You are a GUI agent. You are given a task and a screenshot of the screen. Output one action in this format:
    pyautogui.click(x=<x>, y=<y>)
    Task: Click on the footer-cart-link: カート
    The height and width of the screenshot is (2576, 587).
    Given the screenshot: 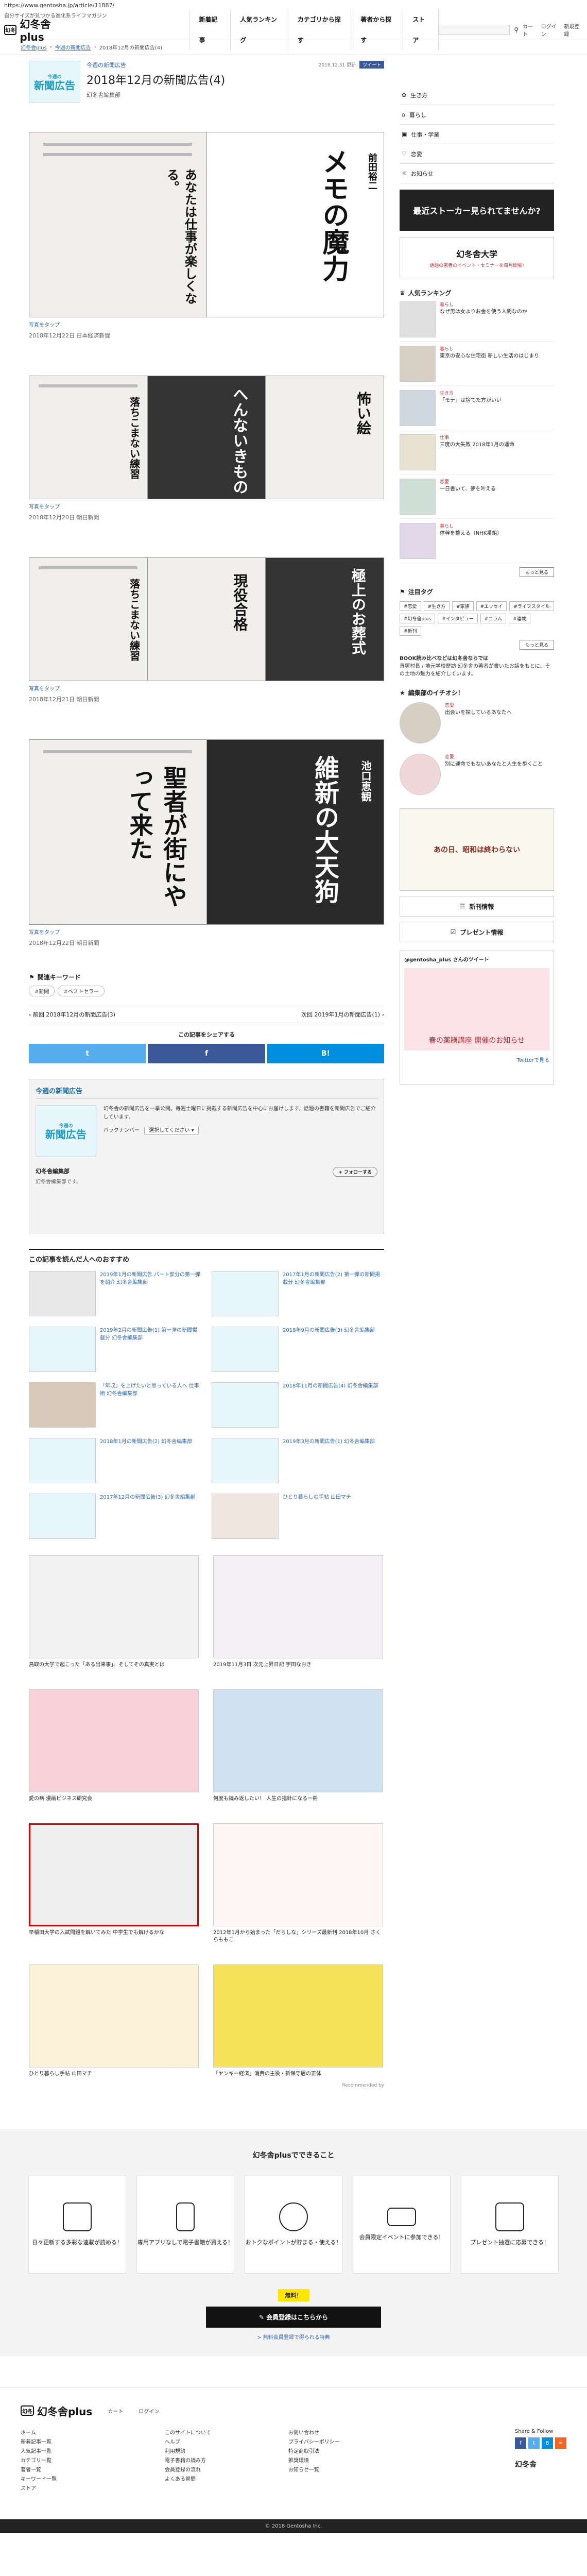 What is the action you would take?
    pyautogui.click(x=115, y=2411)
    